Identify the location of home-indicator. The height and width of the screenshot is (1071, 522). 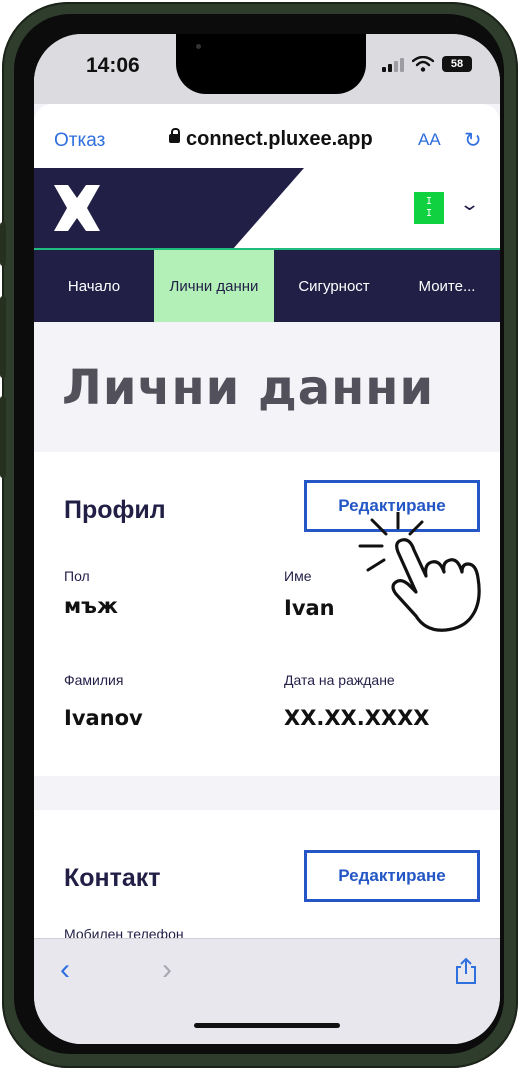
(267, 1025).